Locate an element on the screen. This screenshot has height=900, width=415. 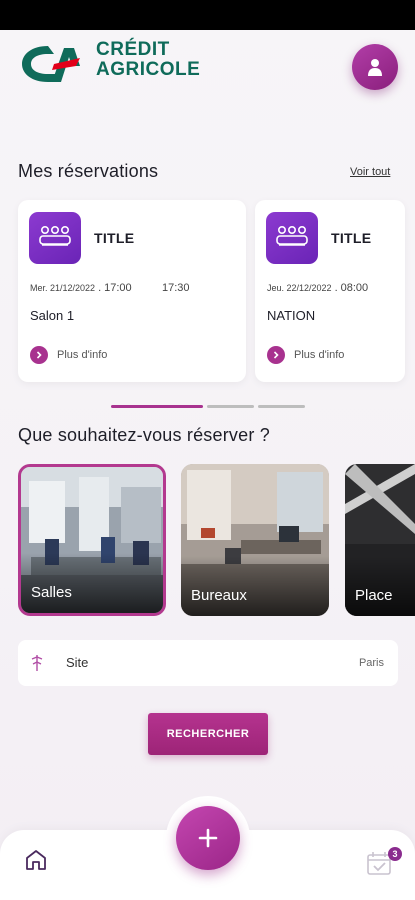
profile-button is located at coordinates (375, 67).